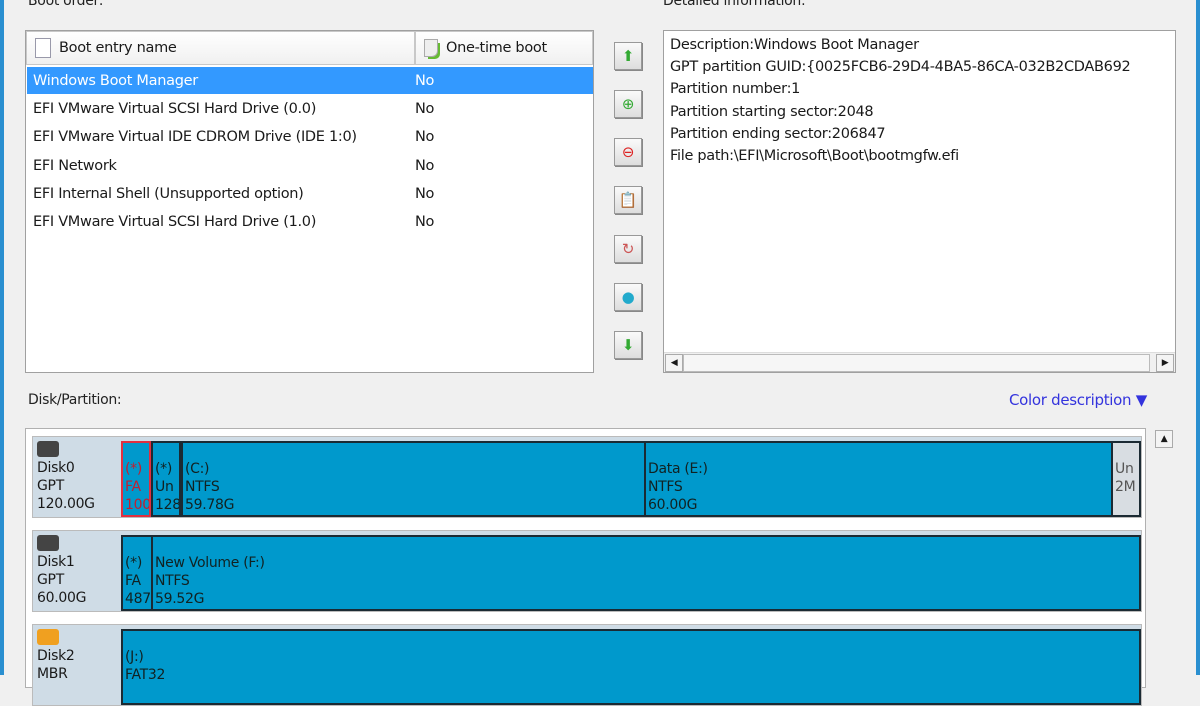 The image size is (1200, 706). Describe the element at coordinates (310, 80) in the screenshot. I see `boot-entry-row: Windows Boot Manager No` at that location.